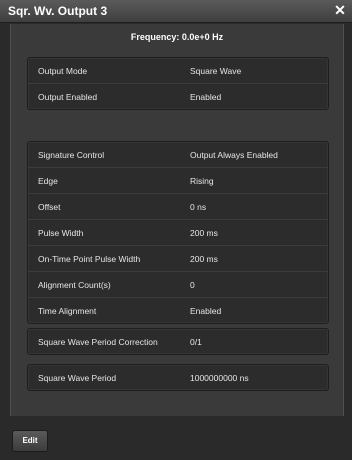 The image size is (352, 460). I want to click on period-correction-label: Square Wave Period Correction, so click(98, 342).